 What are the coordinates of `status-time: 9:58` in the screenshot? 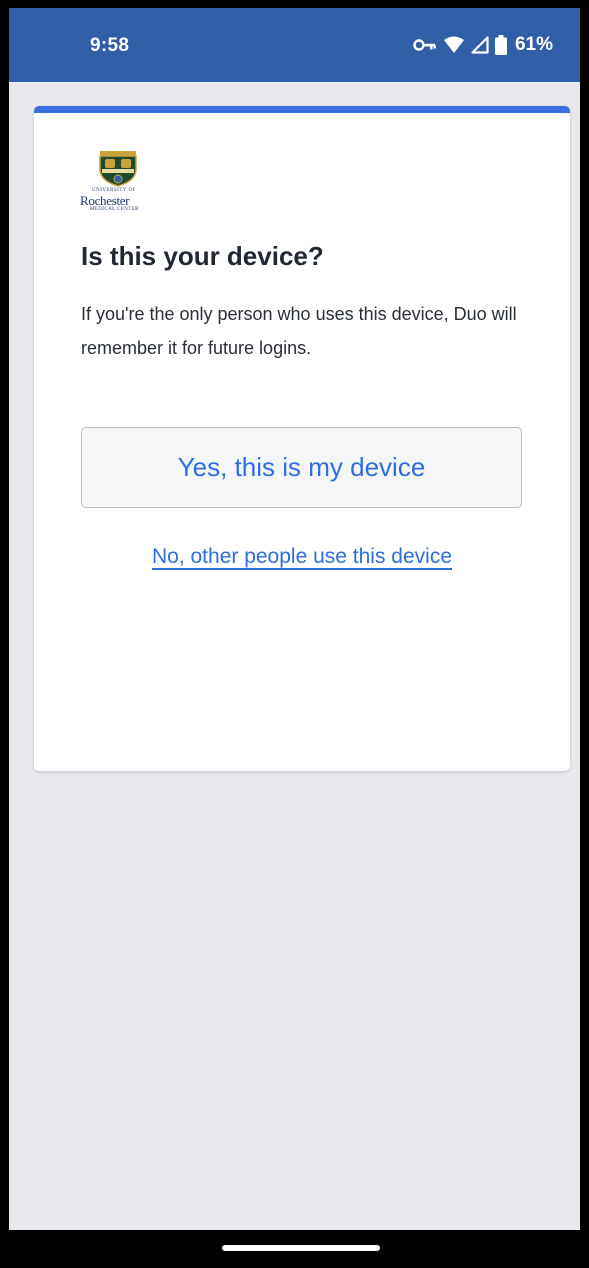 It's located at (110, 45).